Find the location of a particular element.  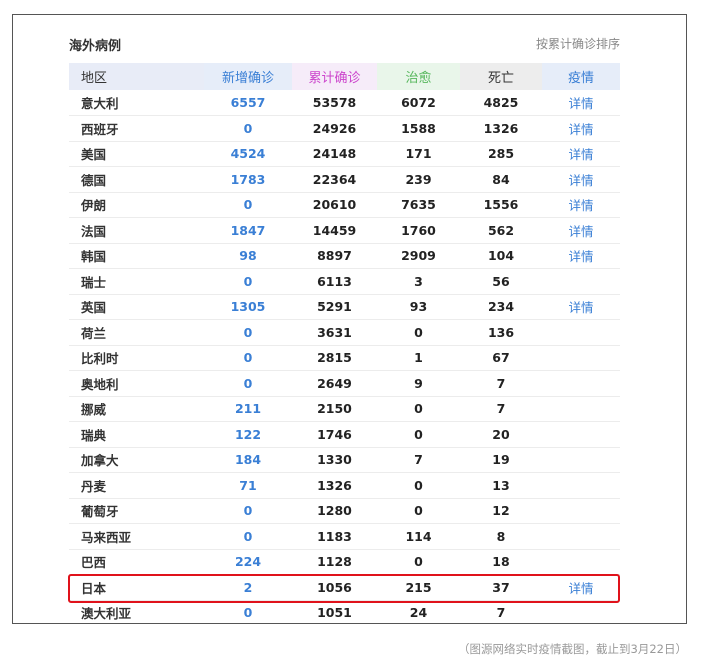

table-row: 韩国 98 8897 2909 104 详情 is located at coordinates (344, 256).